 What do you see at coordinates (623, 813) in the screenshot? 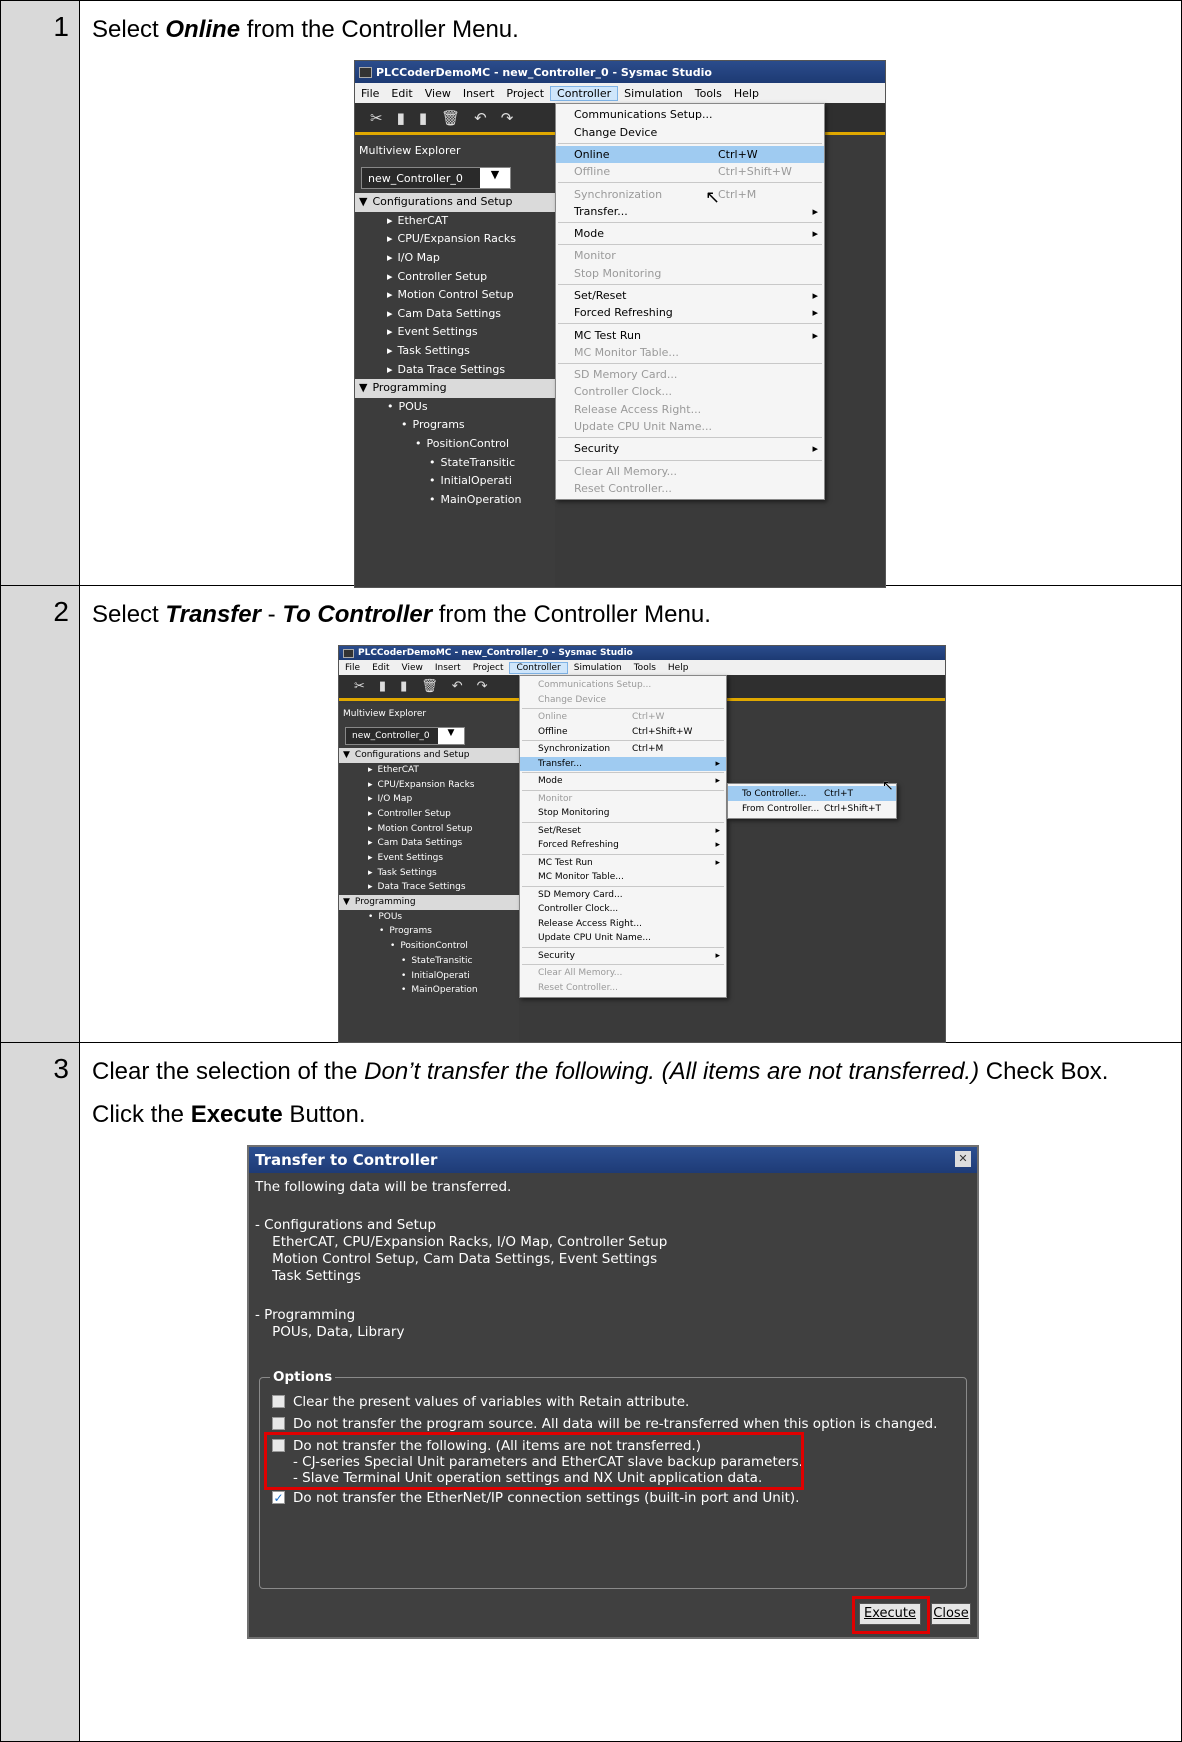
I see `menu-item: Stop Monitoring` at bounding box center [623, 813].